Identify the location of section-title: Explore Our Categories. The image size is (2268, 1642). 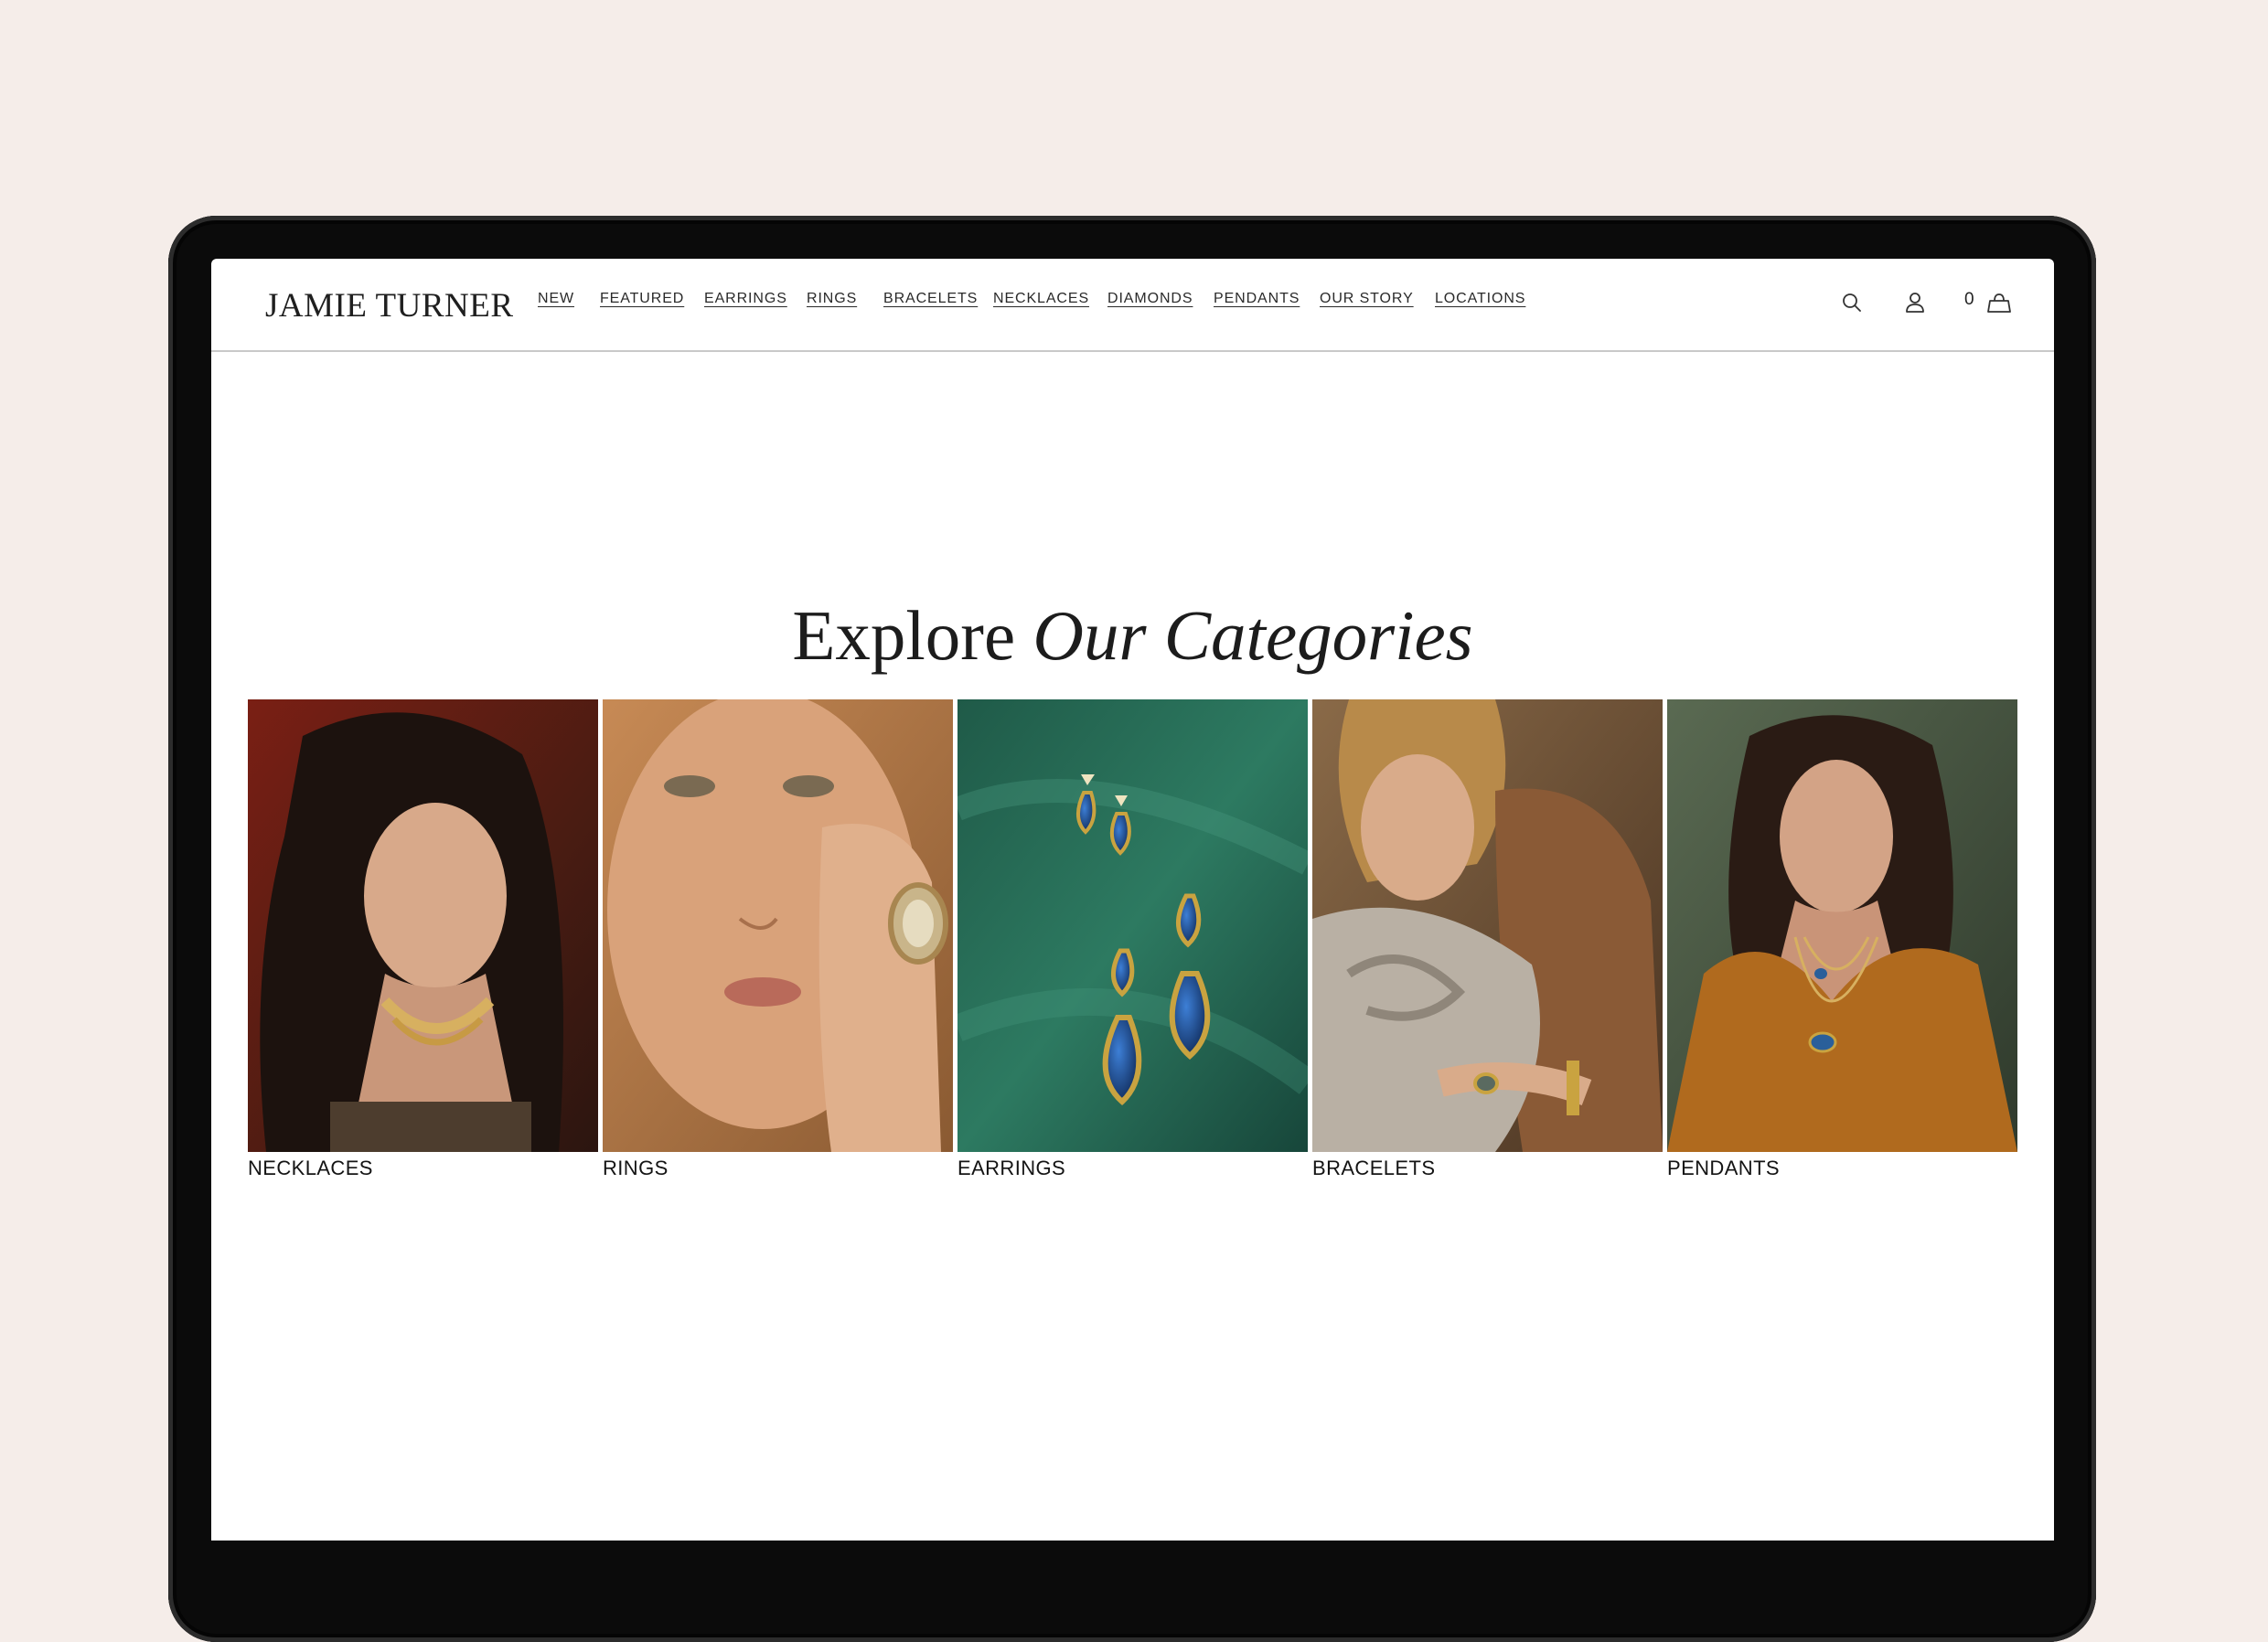
(1132, 636).